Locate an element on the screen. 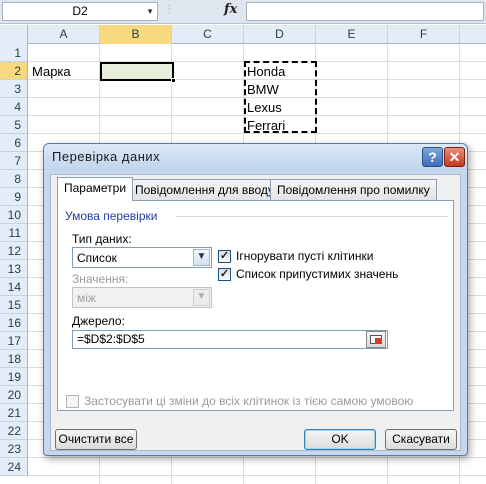 The image size is (486, 484). column-header-row: A B C D E F is located at coordinates (243, 34).